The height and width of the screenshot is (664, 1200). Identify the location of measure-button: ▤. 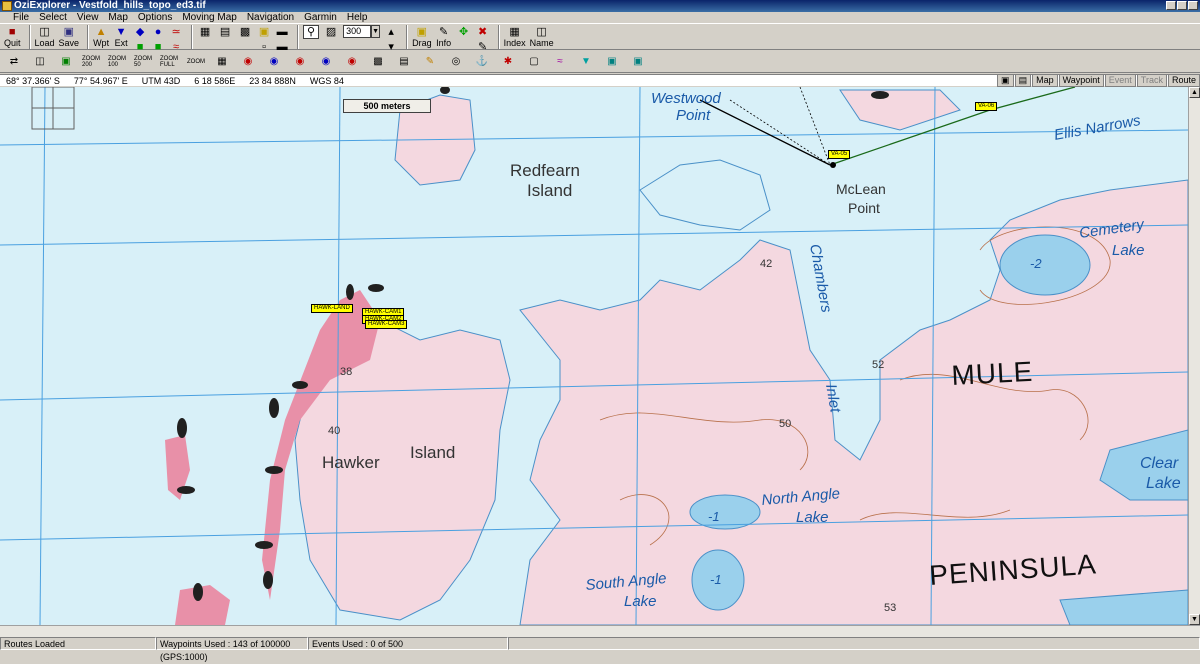
(404, 62).